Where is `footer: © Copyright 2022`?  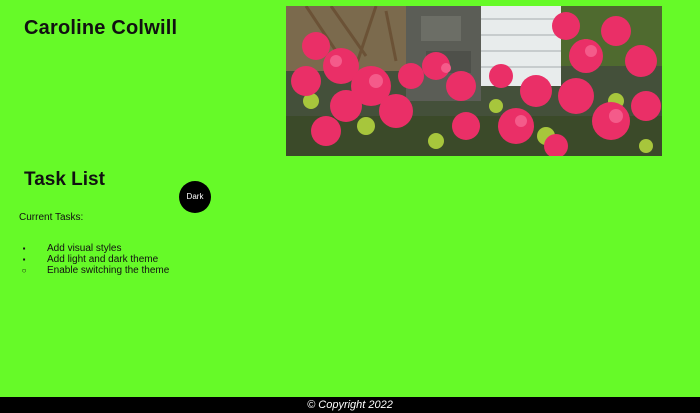 footer: © Copyright 2022 is located at coordinates (350, 405).